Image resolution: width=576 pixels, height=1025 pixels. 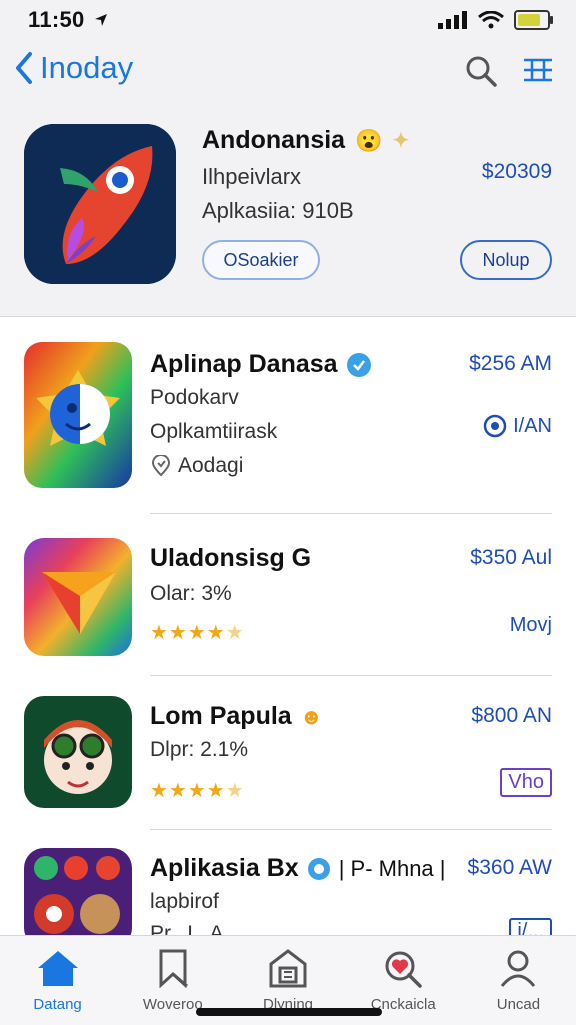 What do you see at coordinates (452, 20) in the screenshot?
I see `cellular-signal-icon` at bounding box center [452, 20].